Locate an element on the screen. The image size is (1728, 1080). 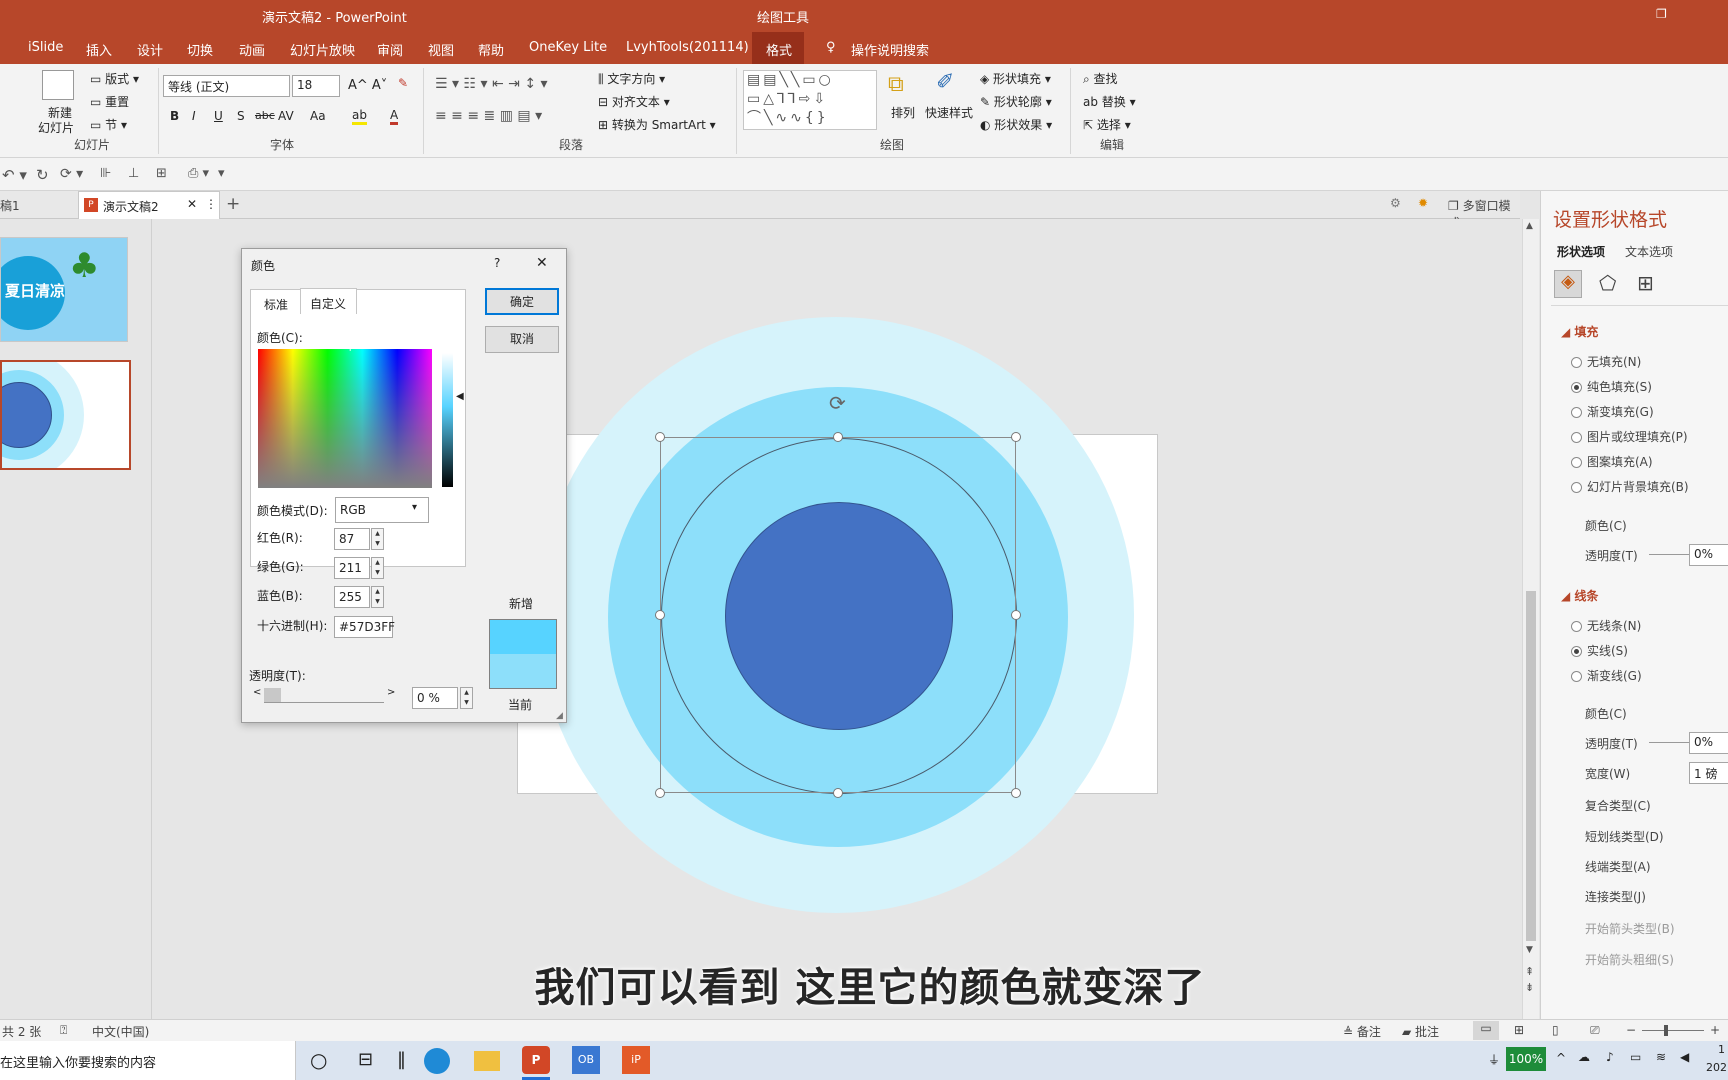
transparency-input: 0 % is located at coordinates (435, 698).